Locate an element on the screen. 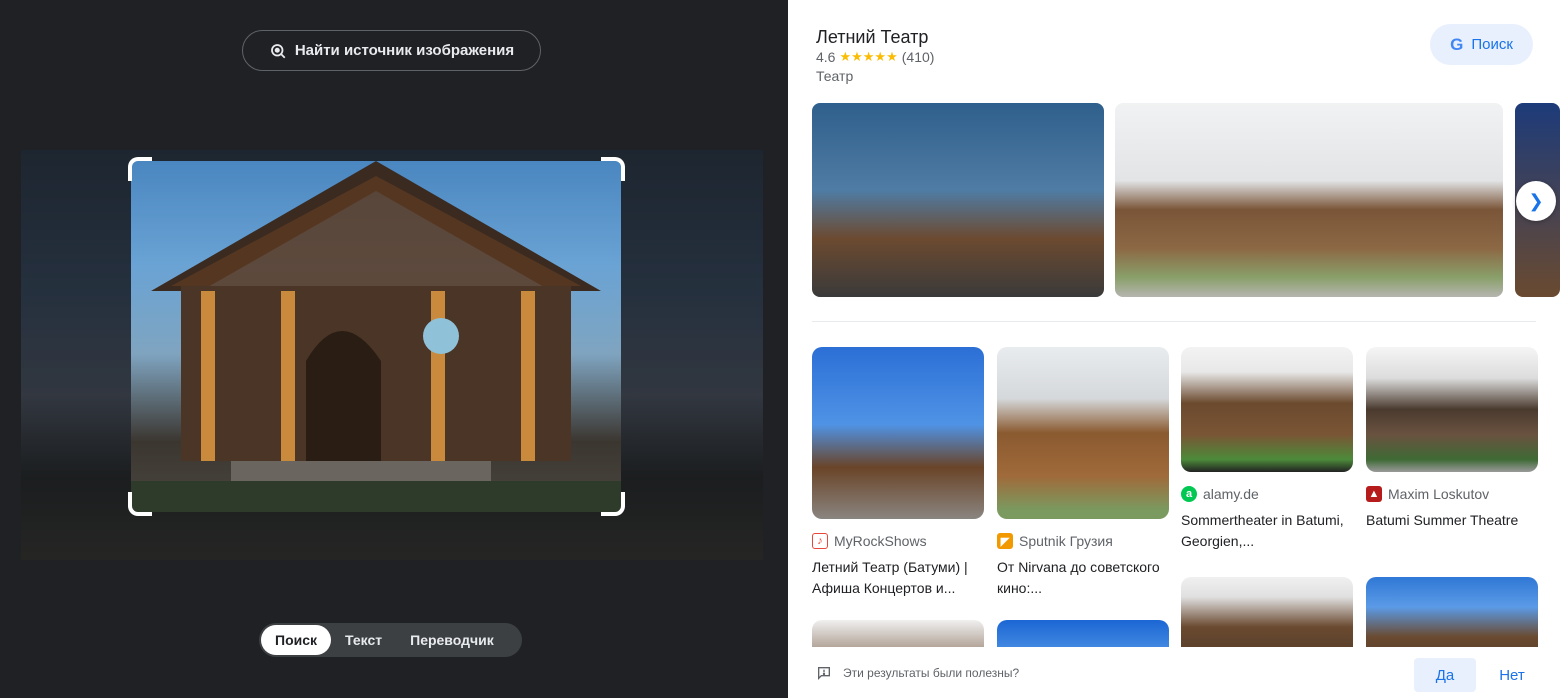  source-name: MyRockShows is located at coordinates (880, 541).